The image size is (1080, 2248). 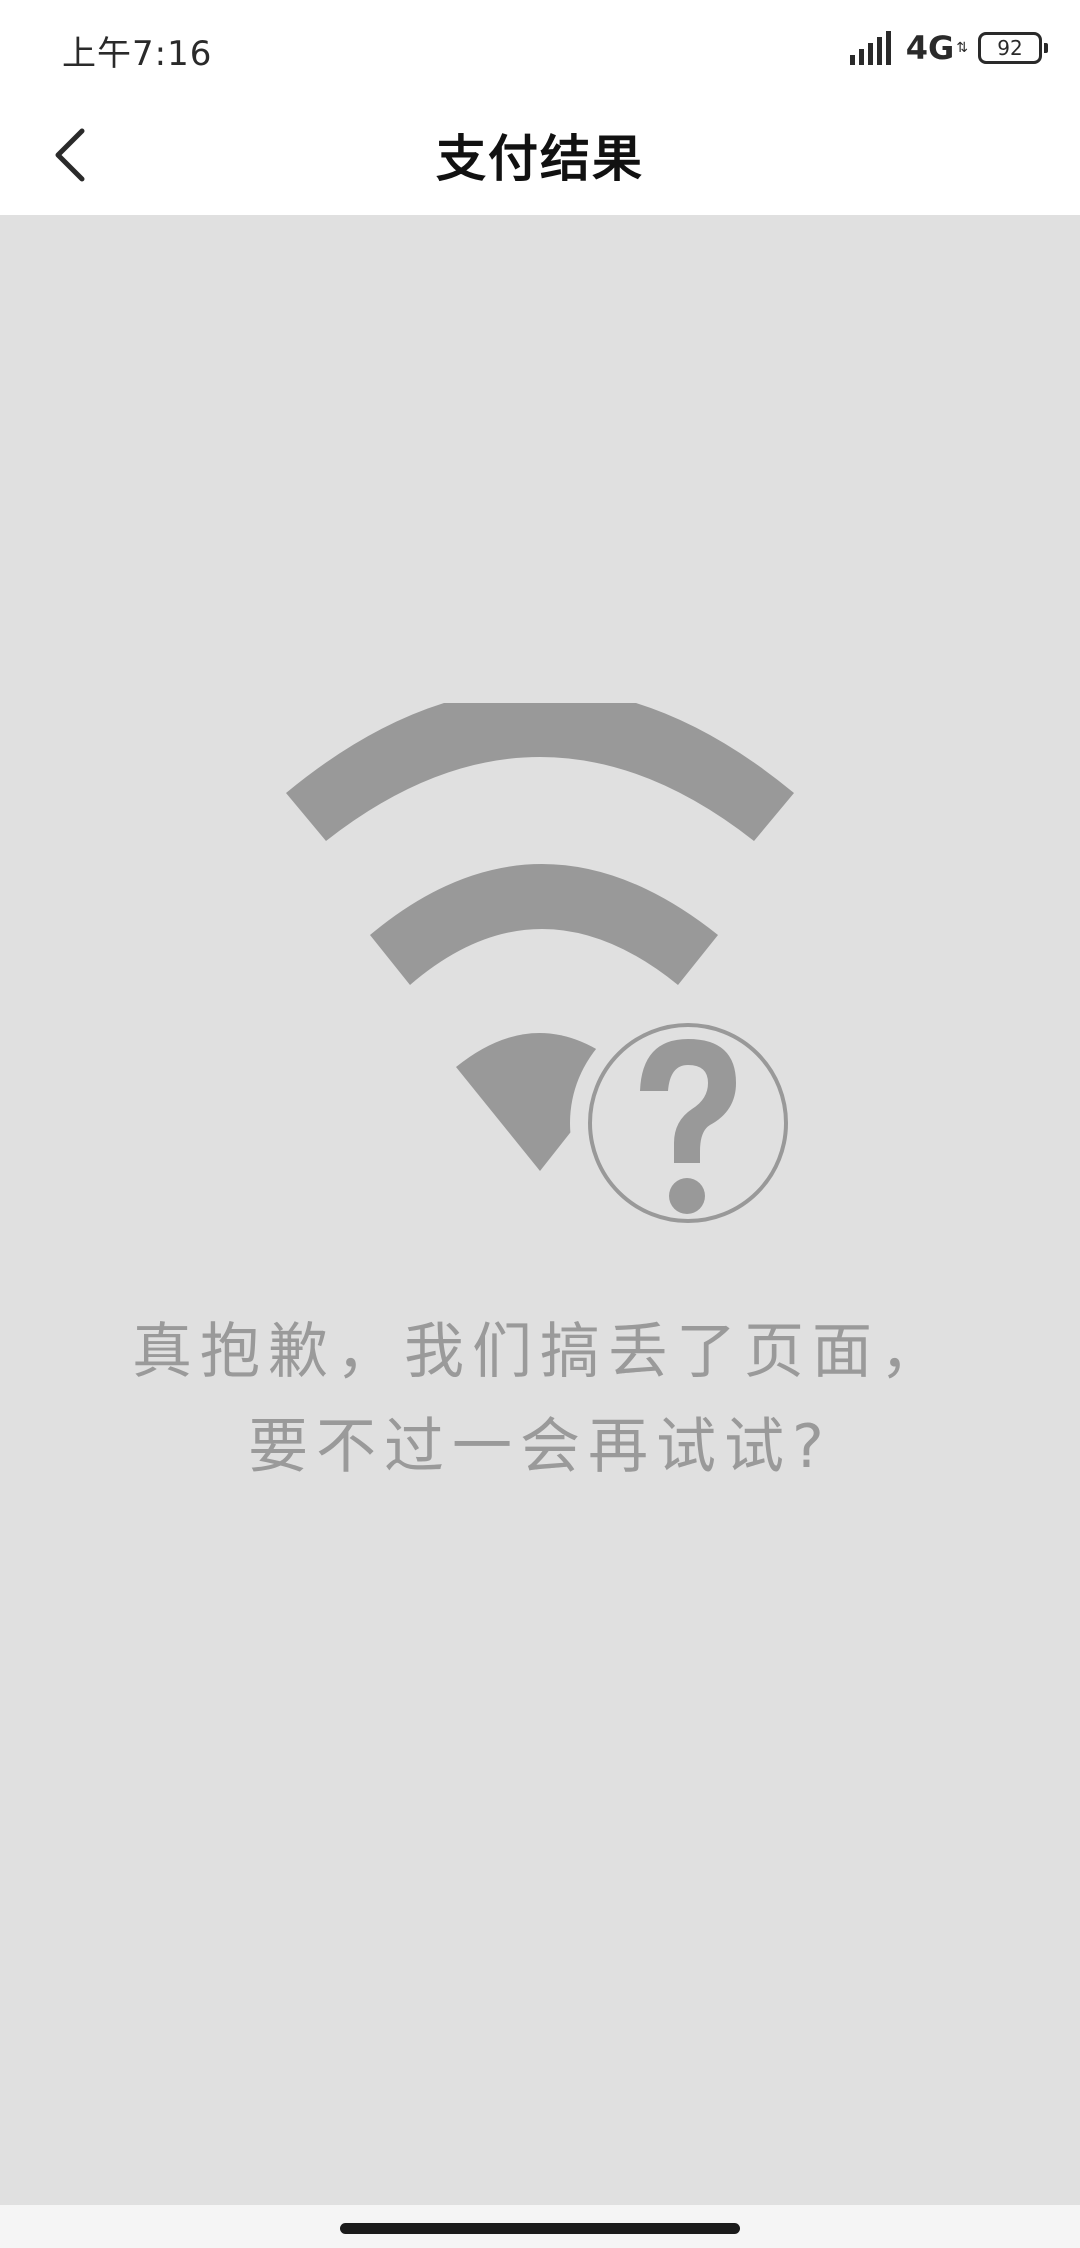 I want to click on data-activity-icon: ⇅, so click(x=962, y=48).